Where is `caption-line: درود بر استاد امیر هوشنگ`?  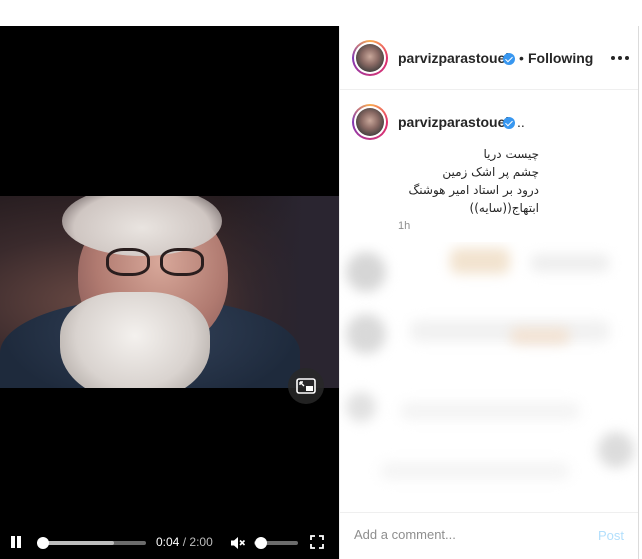 caption-line: درود بر استاد امیر هوشنگ is located at coordinates (473, 190).